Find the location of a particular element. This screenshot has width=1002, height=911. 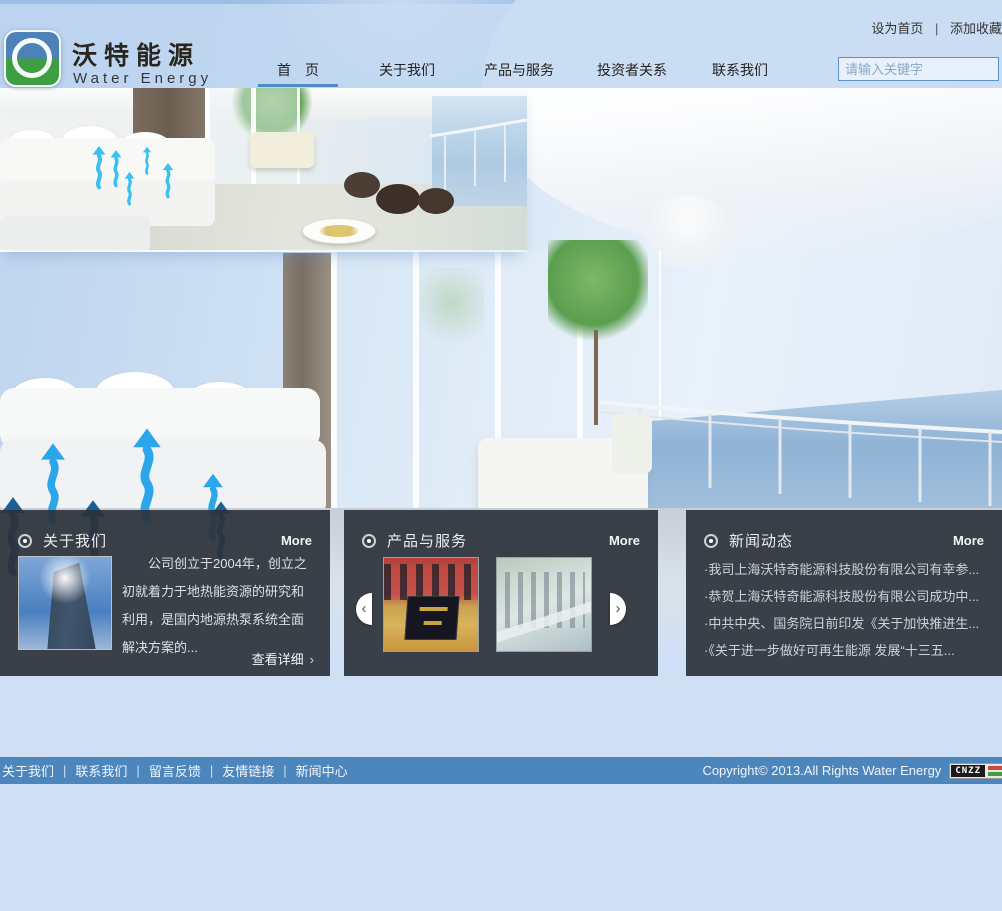

chevron-right-icon: › is located at coordinates (311, 659).